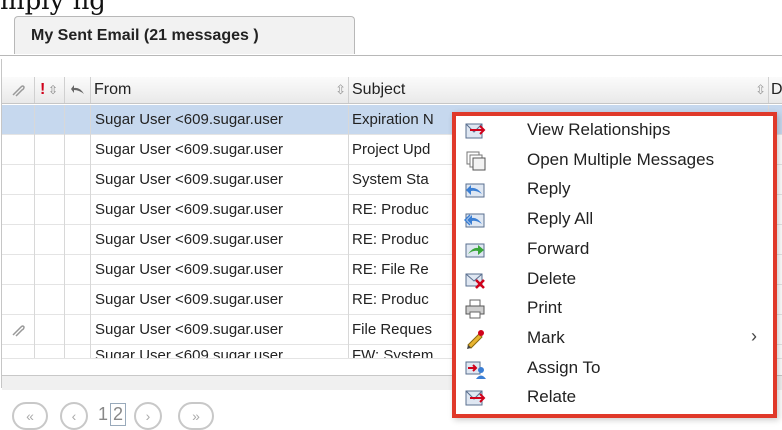  Describe the element at coordinates (560, 219) in the screenshot. I see `menu-item-label: Reply All` at that location.